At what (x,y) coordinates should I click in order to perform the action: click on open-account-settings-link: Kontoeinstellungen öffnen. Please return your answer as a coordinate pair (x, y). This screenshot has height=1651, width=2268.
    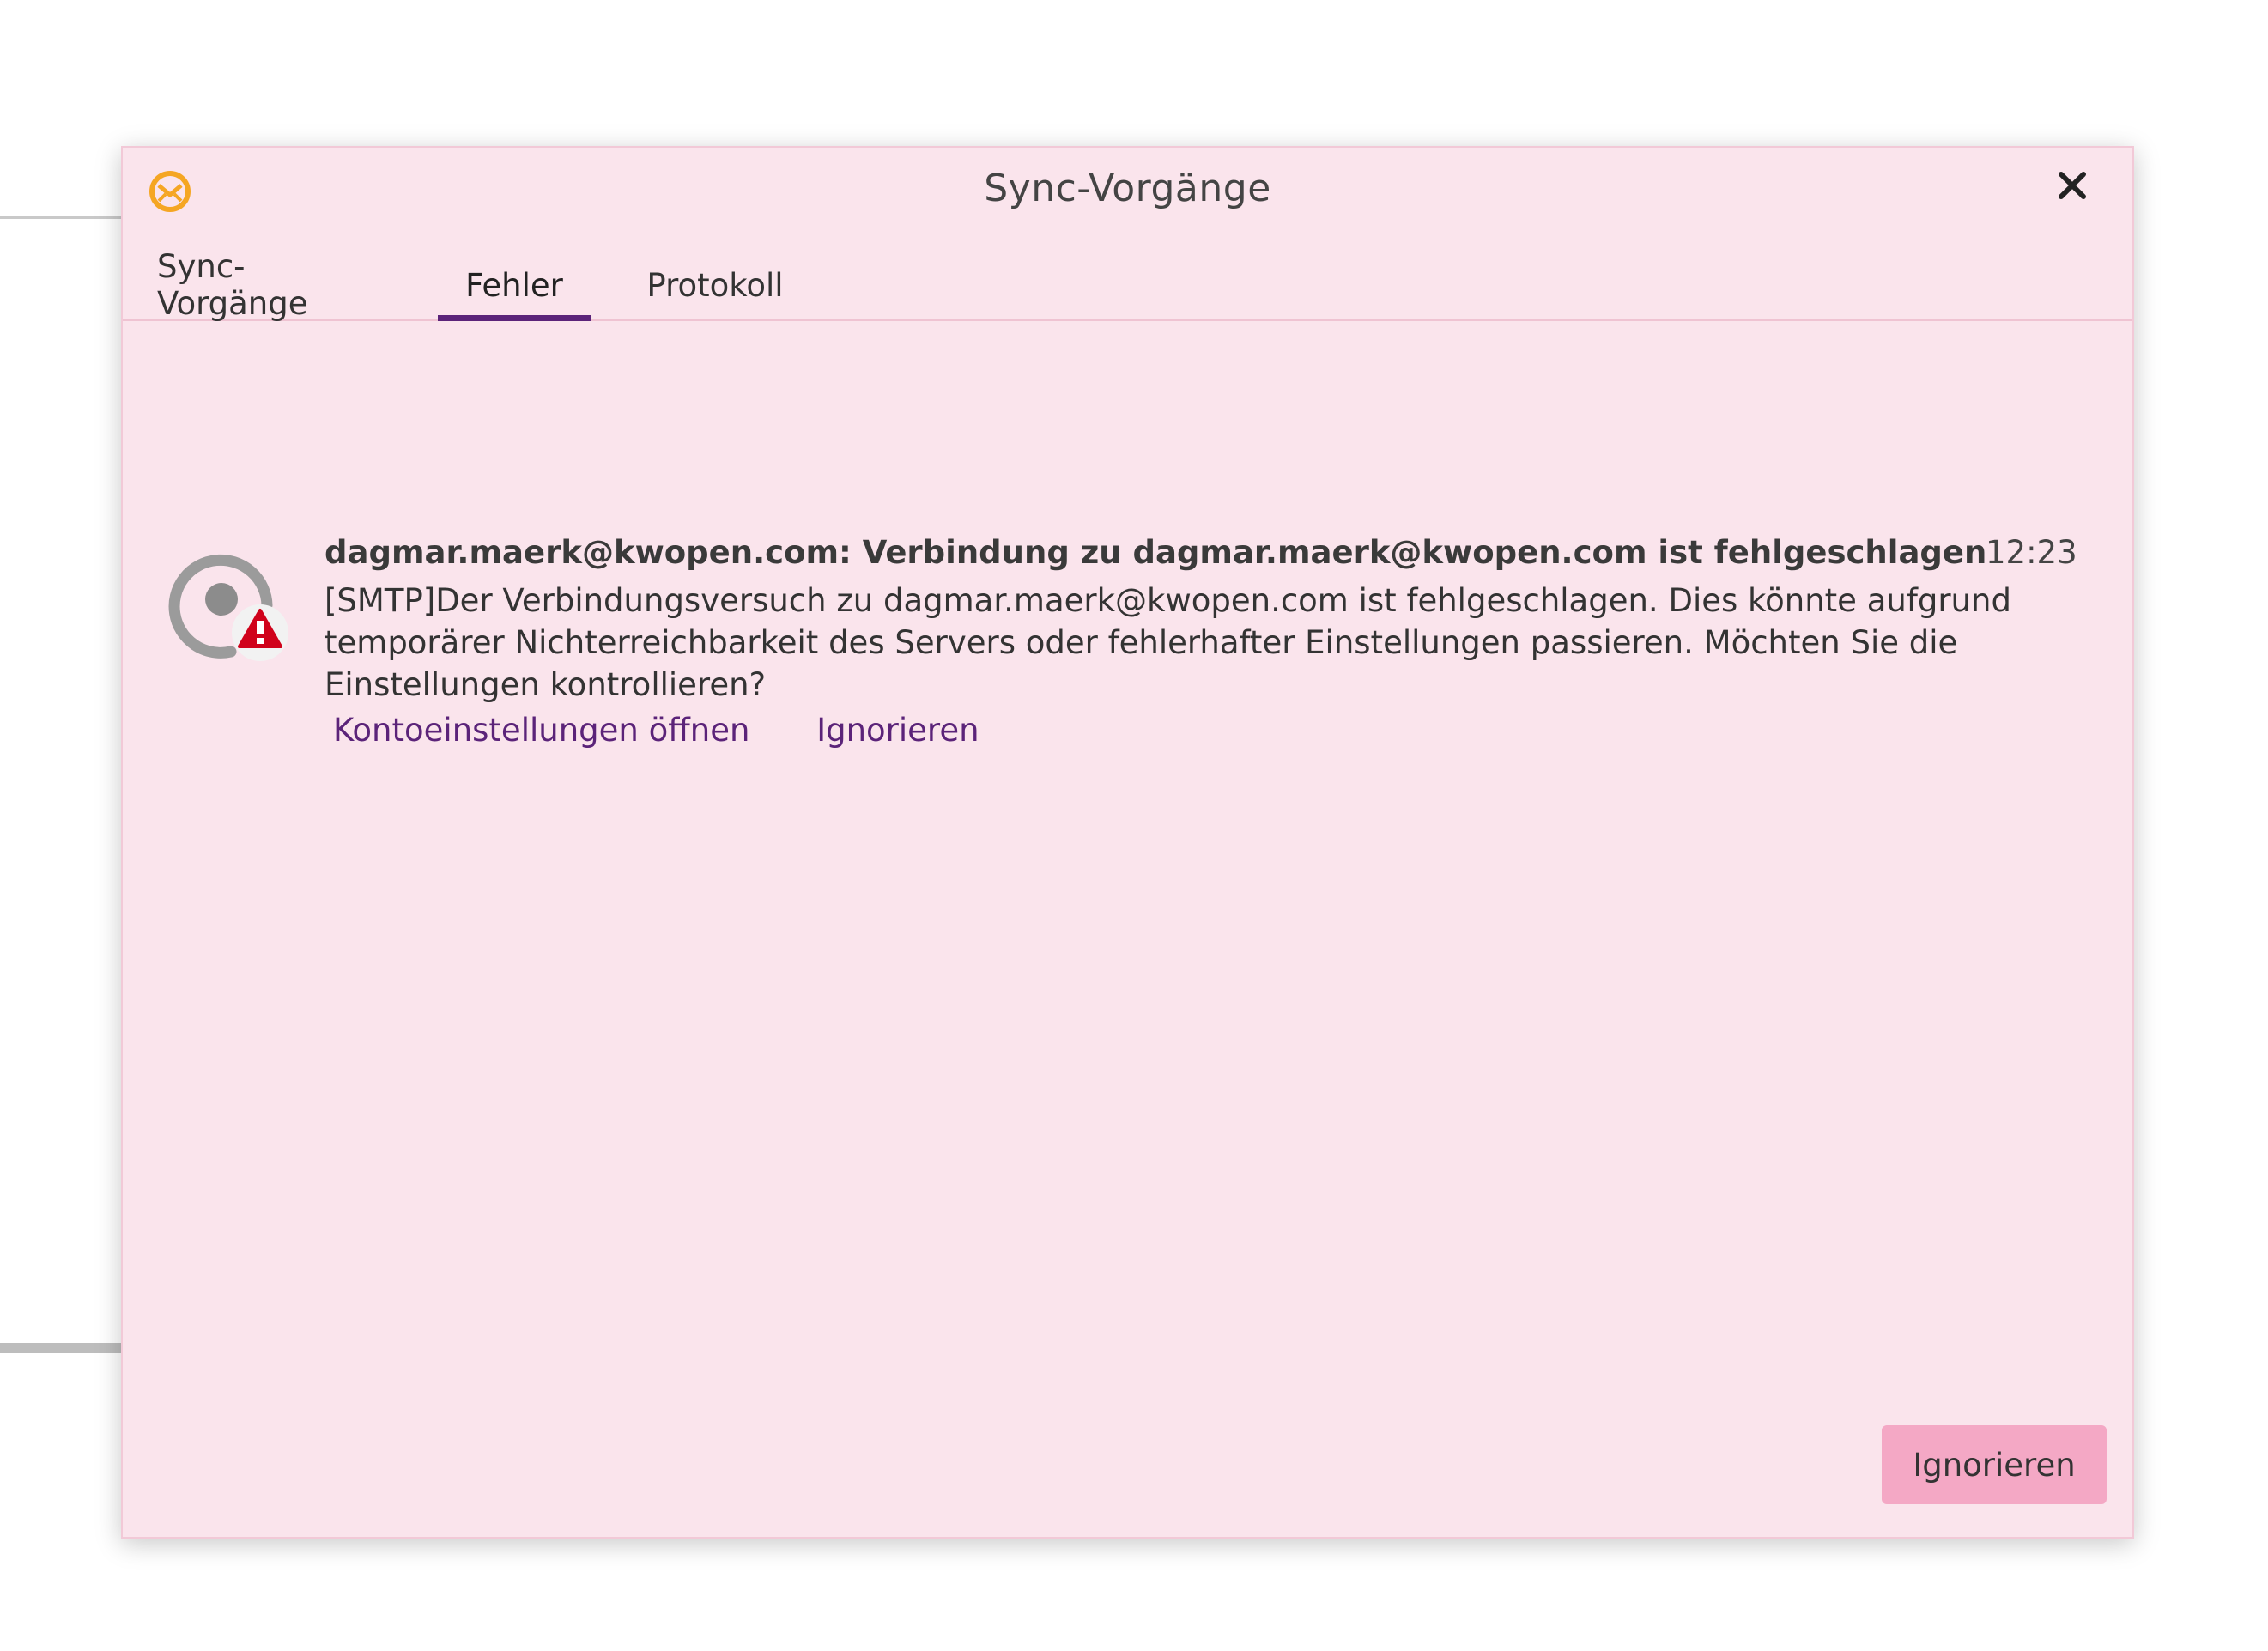
    Looking at the image, I should click on (541, 730).